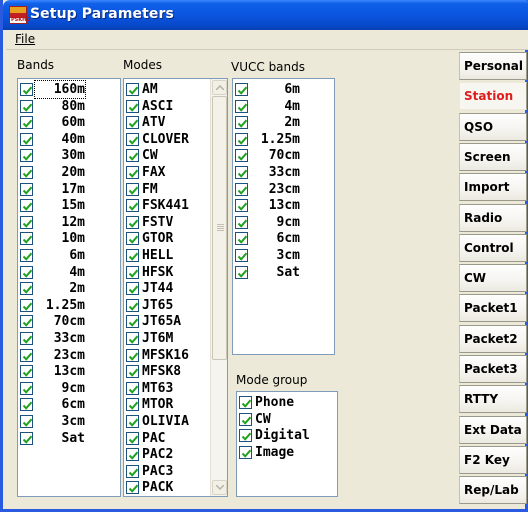 This screenshot has width=528, height=512. I want to click on vucc-item: 6m, so click(283, 89).